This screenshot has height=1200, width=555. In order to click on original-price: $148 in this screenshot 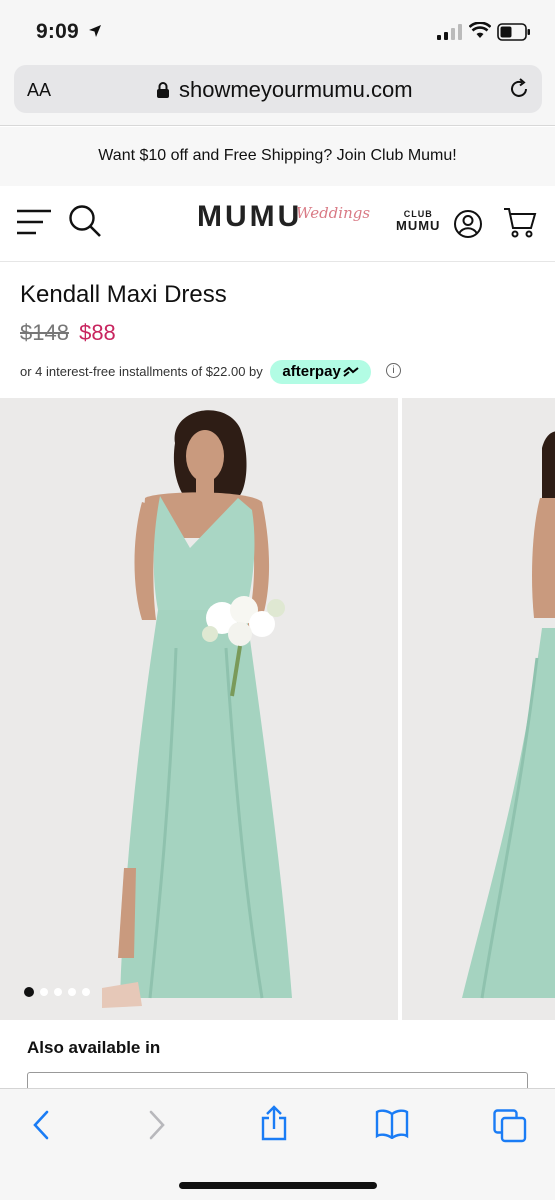, I will do `click(44, 332)`.